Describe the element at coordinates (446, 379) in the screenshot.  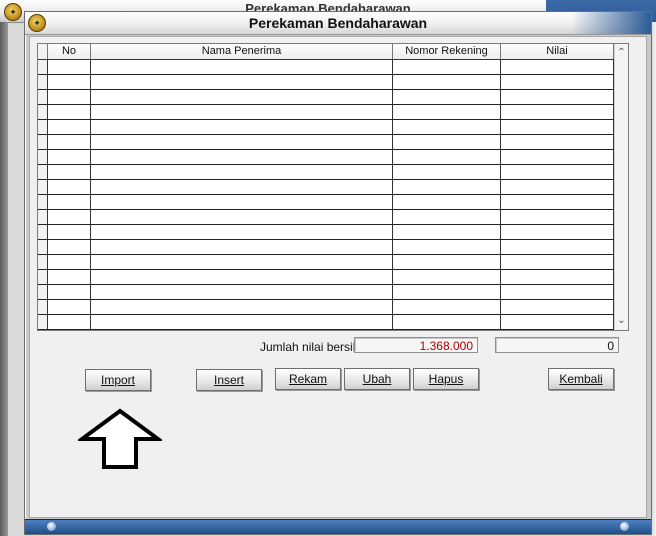
I see `hapus-button: Hapus` at that location.